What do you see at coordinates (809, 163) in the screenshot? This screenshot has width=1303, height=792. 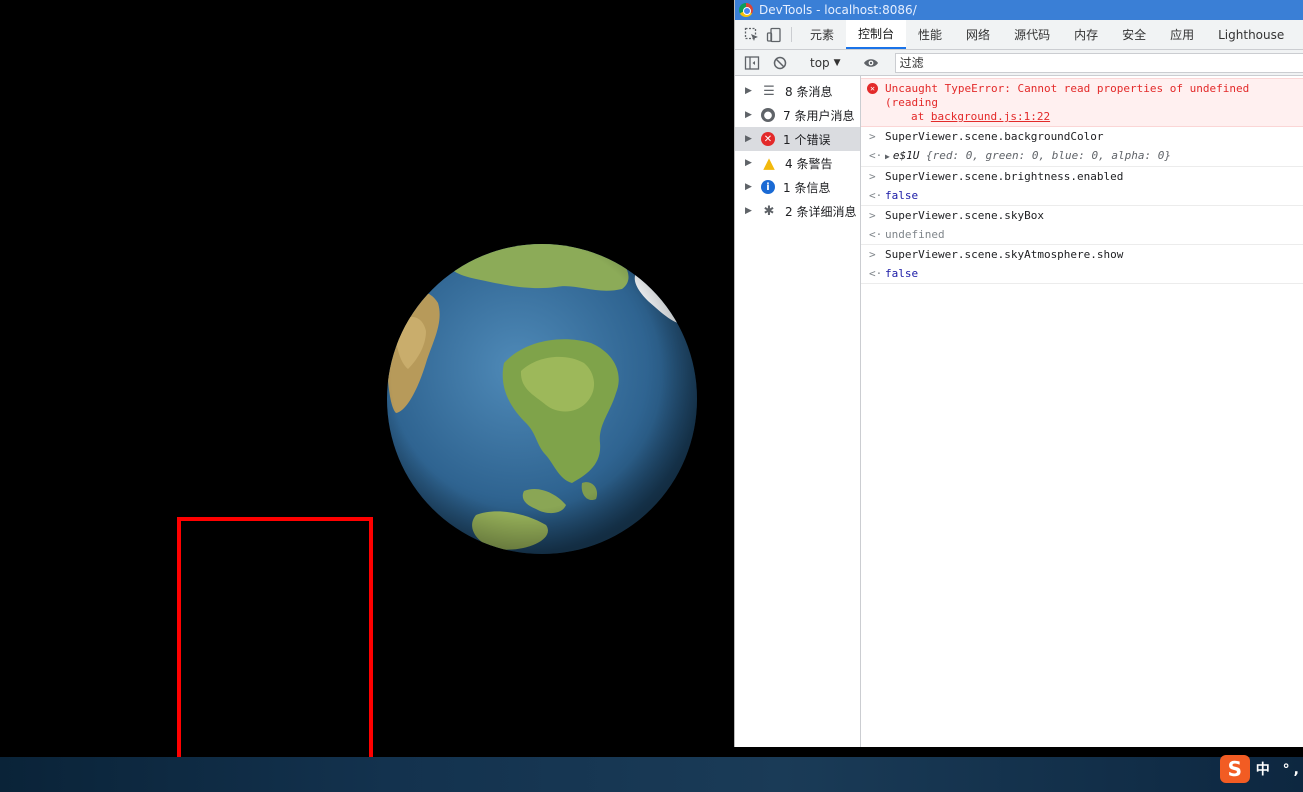 I see `sidebar-item-label: 4 条警告` at bounding box center [809, 163].